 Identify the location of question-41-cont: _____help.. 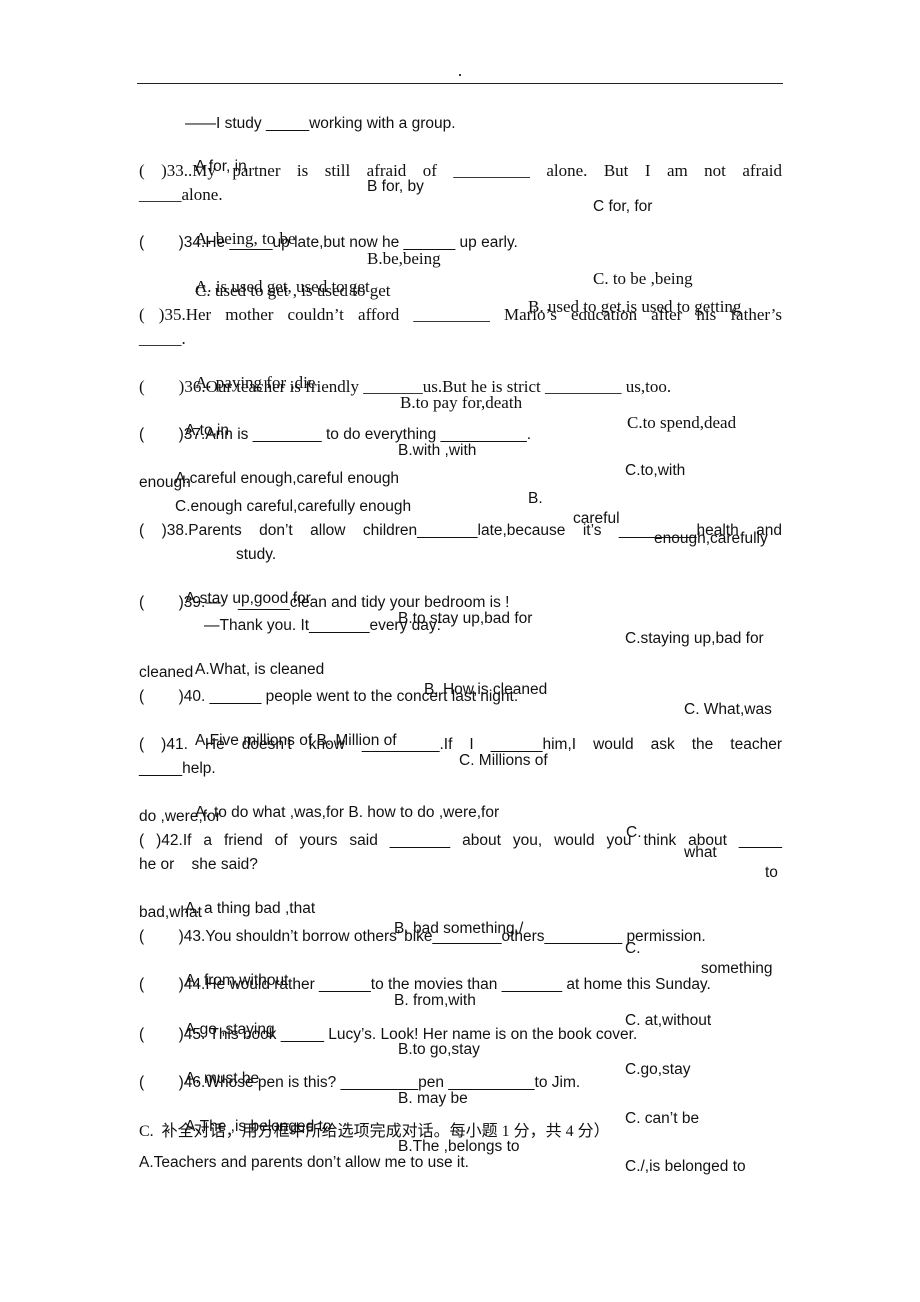
(177, 768).